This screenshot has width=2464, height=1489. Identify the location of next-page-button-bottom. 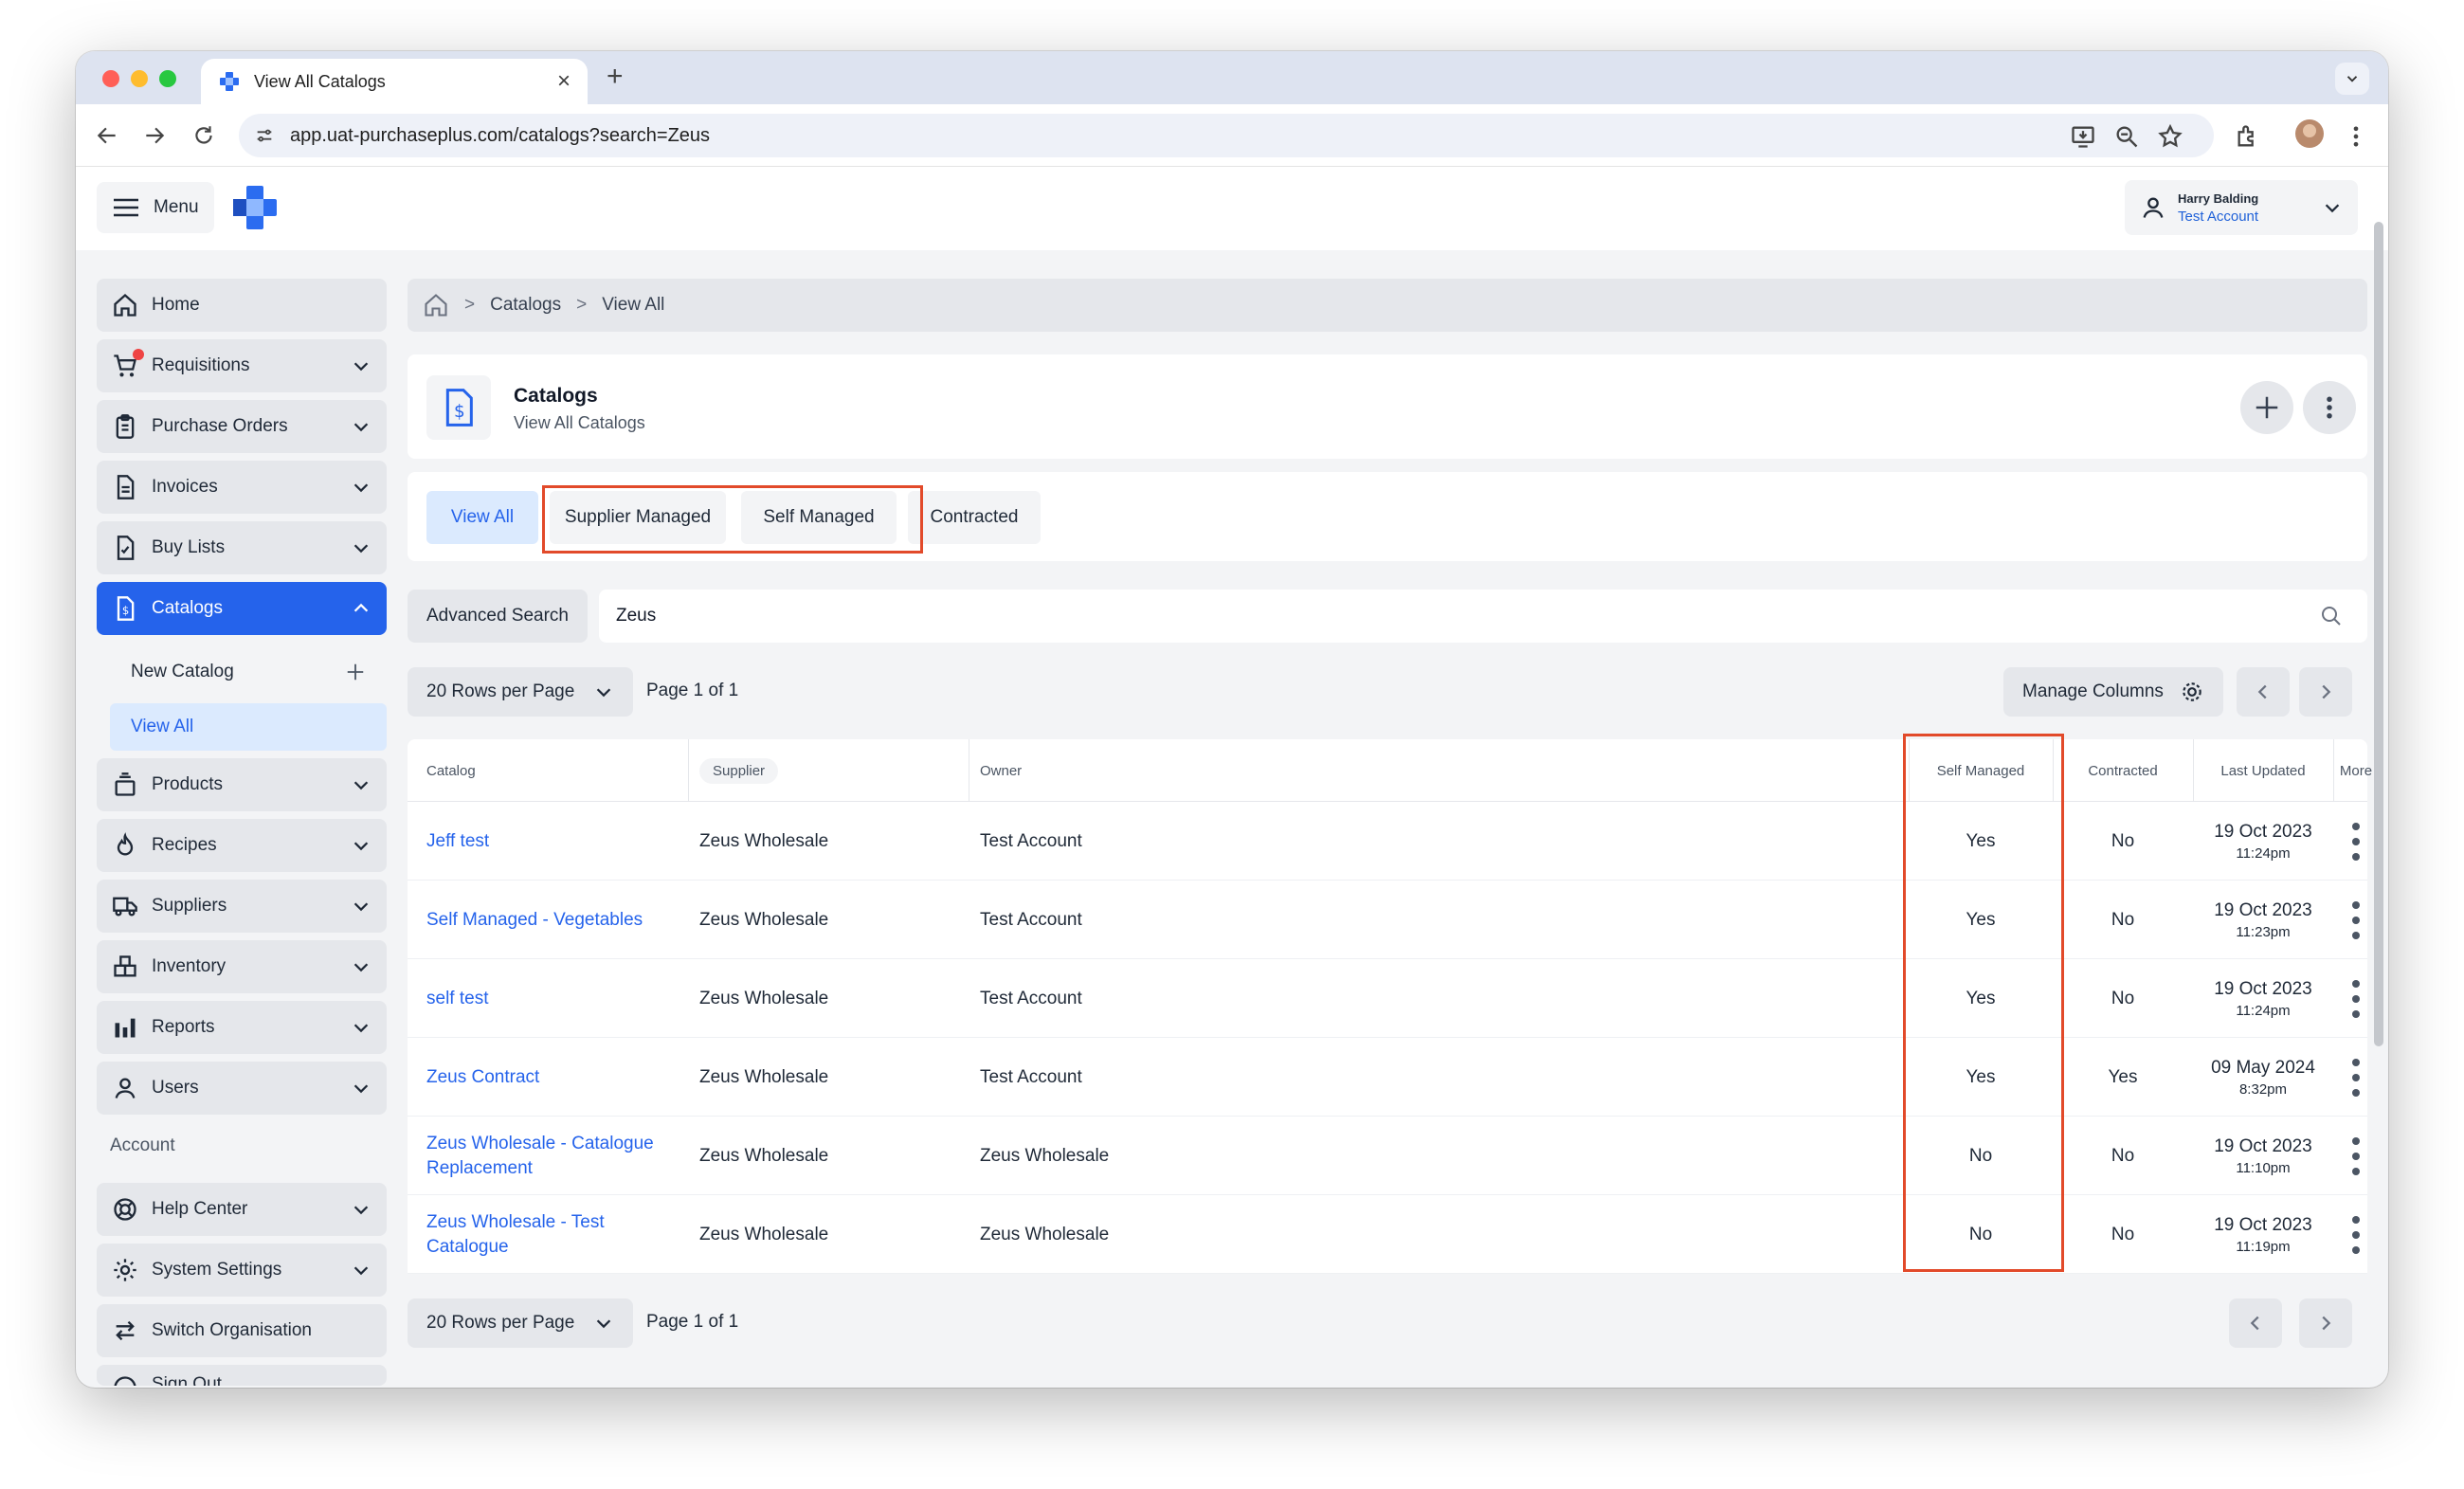
(2325, 1323).